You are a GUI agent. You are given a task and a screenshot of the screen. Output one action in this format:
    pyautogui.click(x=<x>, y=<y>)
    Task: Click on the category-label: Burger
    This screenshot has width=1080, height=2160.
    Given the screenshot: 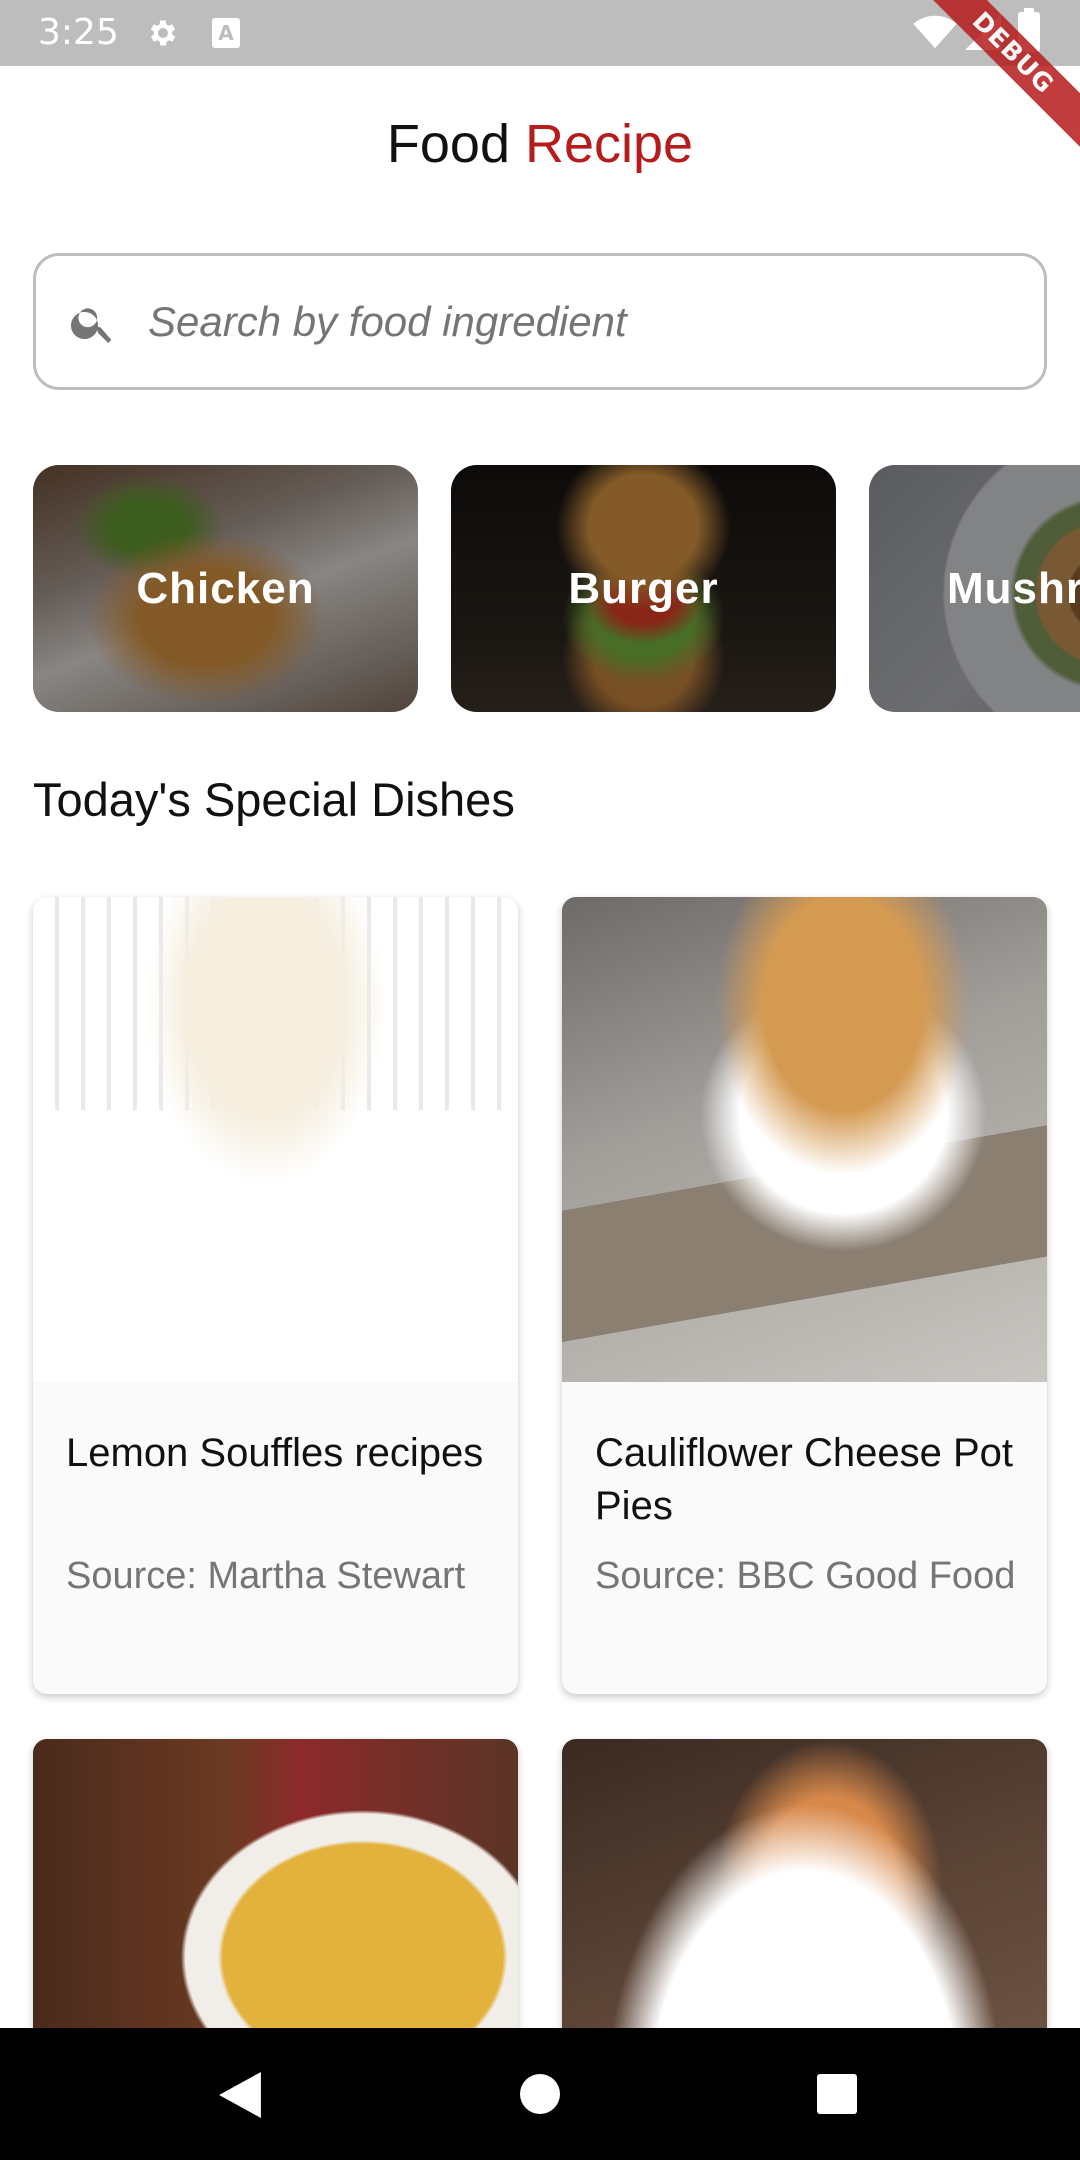 What is the action you would take?
    pyautogui.click(x=643, y=588)
    